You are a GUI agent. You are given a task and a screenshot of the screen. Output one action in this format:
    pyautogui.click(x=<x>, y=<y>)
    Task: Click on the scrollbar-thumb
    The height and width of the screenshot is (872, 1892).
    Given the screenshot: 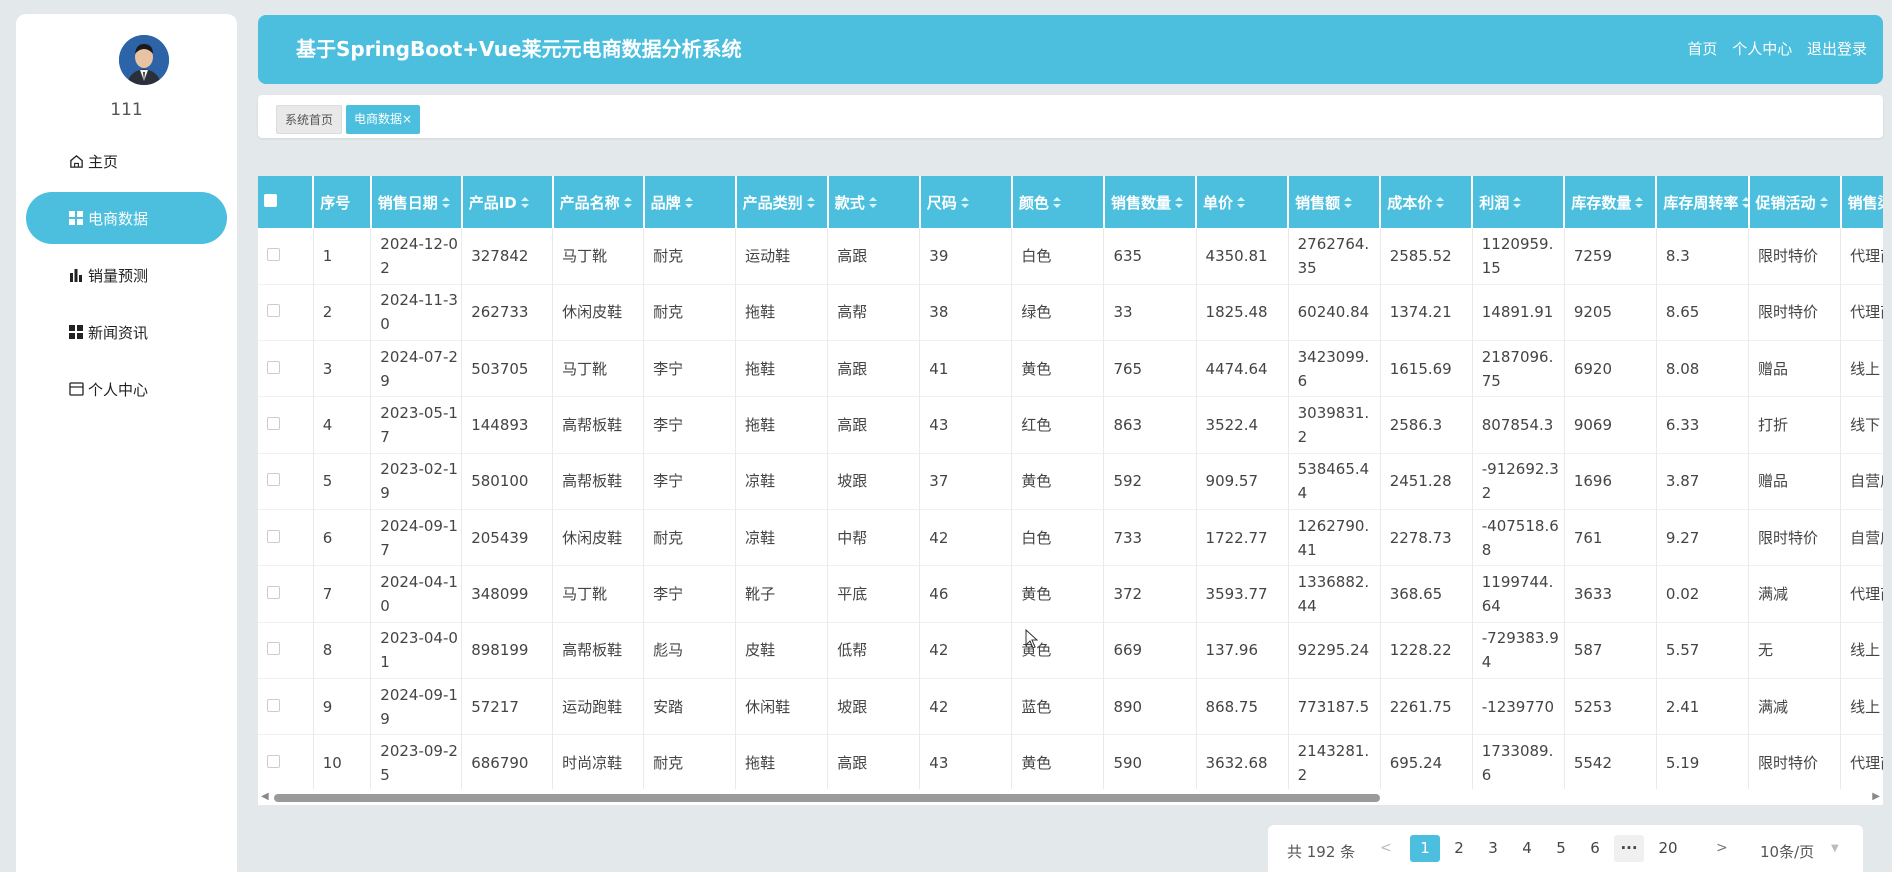 What is the action you would take?
    pyautogui.click(x=827, y=798)
    